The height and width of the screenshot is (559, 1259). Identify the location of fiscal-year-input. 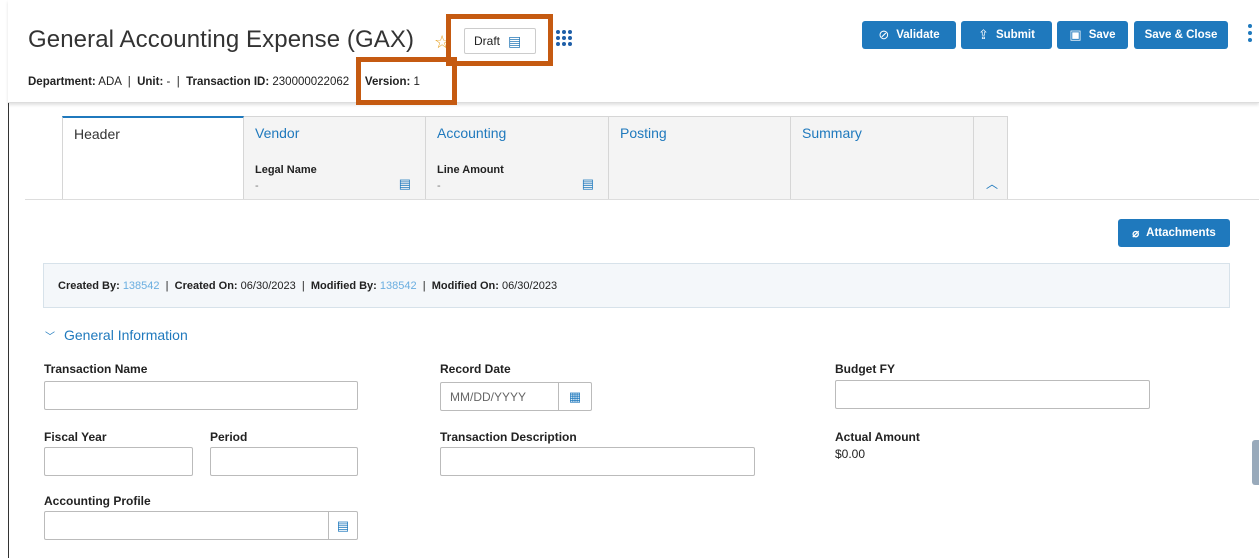
(118, 461).